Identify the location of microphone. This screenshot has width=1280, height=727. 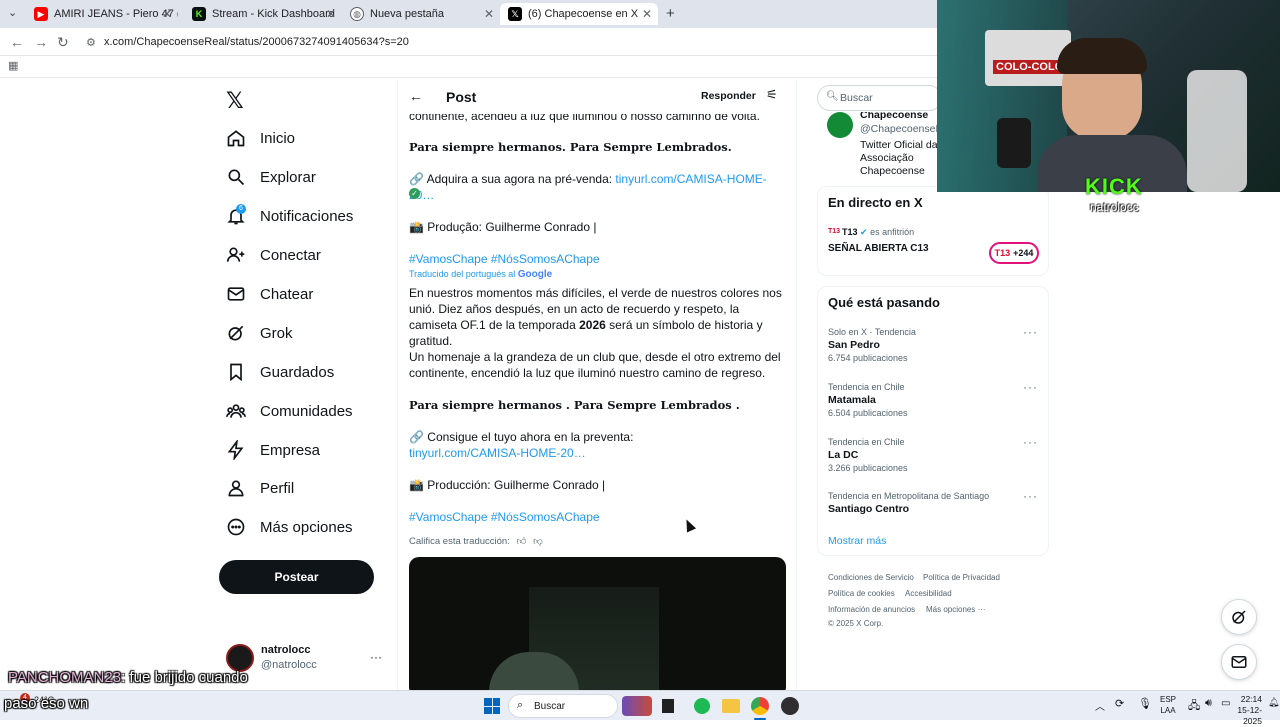
(1014, 143).